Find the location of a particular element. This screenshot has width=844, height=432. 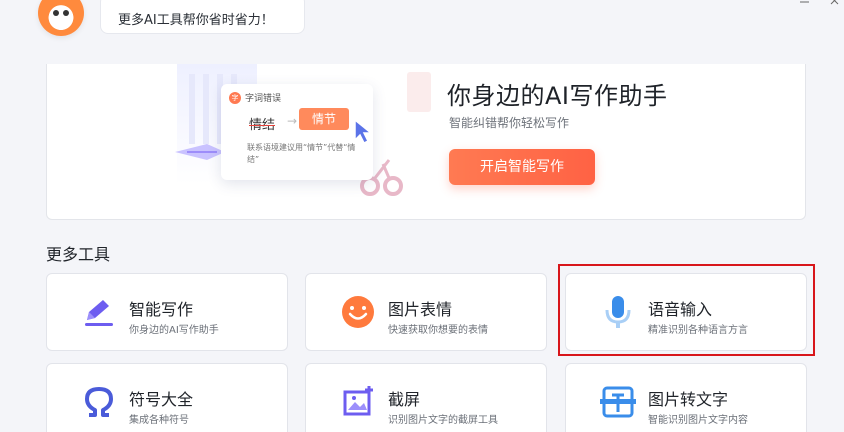

tool-card-image-to-text: 图片转文字 智能识别图片文字内容 is located at coordinates (686, 397).